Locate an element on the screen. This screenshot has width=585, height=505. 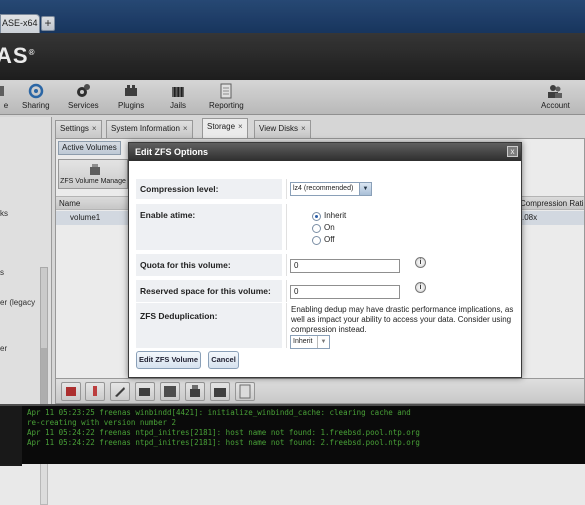
atime-field: Inherit On Off is located at coordinates (401, 227).